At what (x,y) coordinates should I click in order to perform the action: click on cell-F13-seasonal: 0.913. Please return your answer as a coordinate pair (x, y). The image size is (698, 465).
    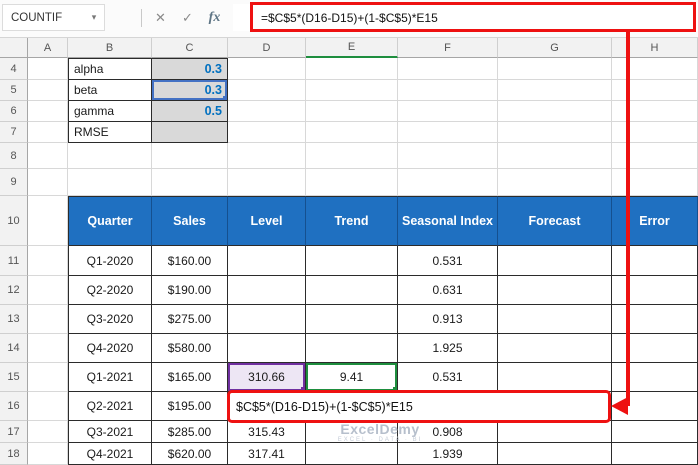
    Looking at the image, I should click on (448, 319).